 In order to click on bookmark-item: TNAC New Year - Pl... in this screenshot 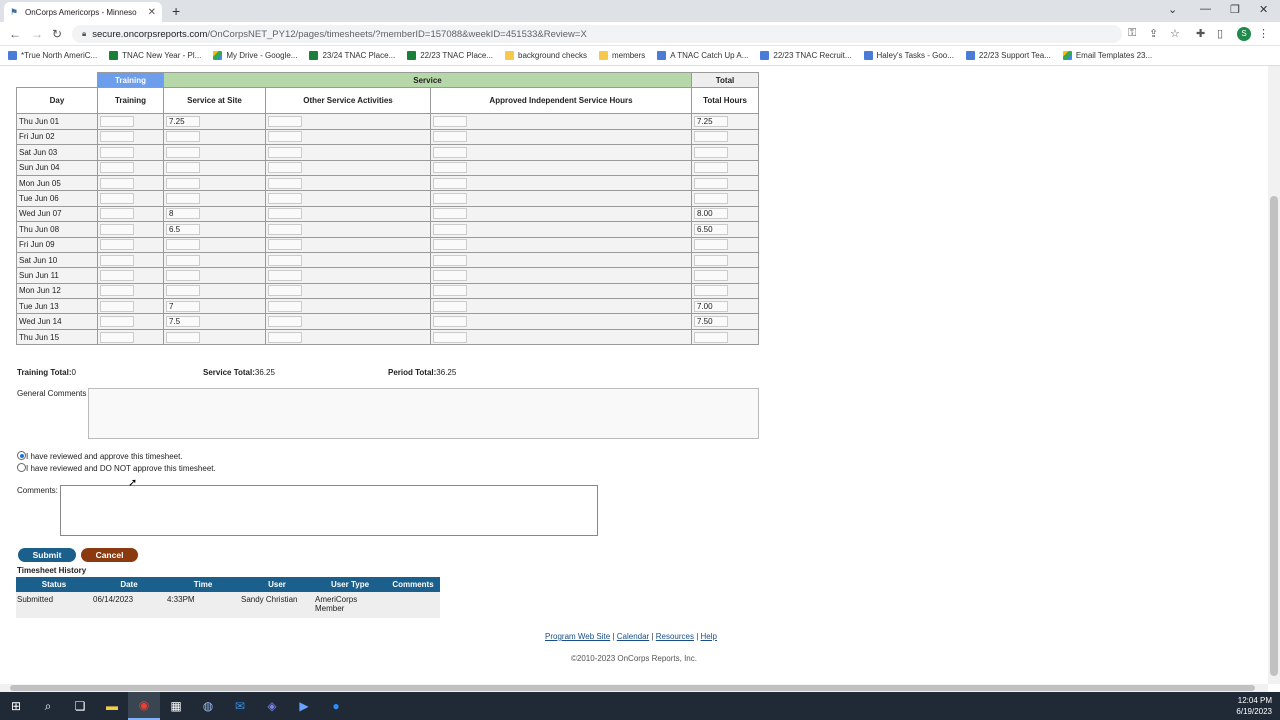, I will do `click(155, 55)`.